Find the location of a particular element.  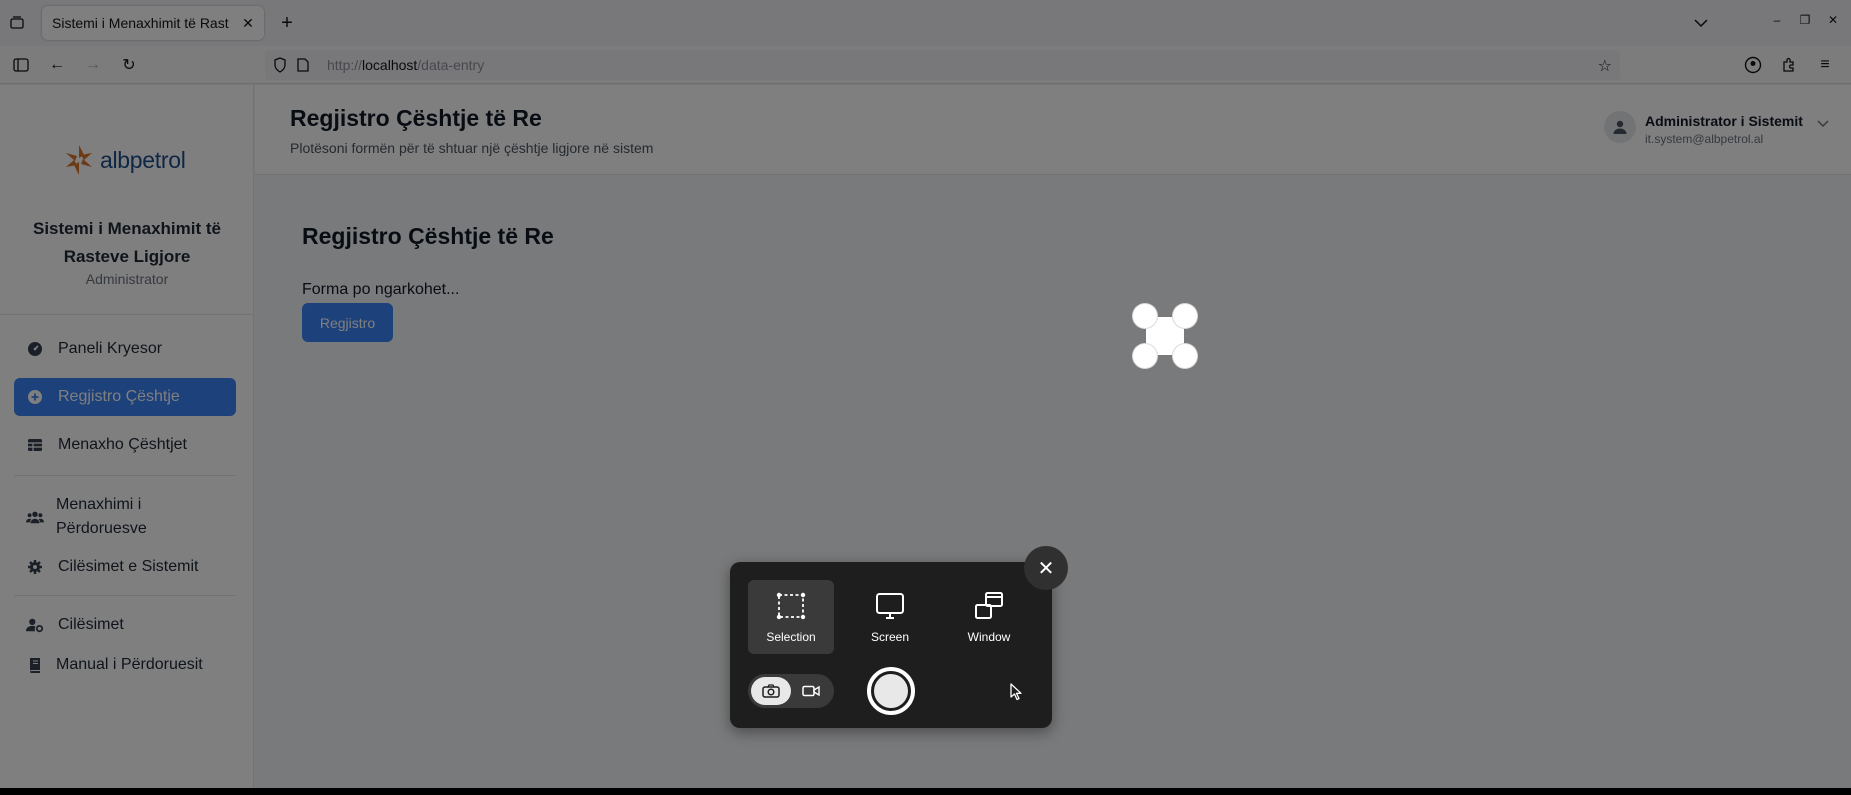

selection-icon is located at coordinates (791, 606).